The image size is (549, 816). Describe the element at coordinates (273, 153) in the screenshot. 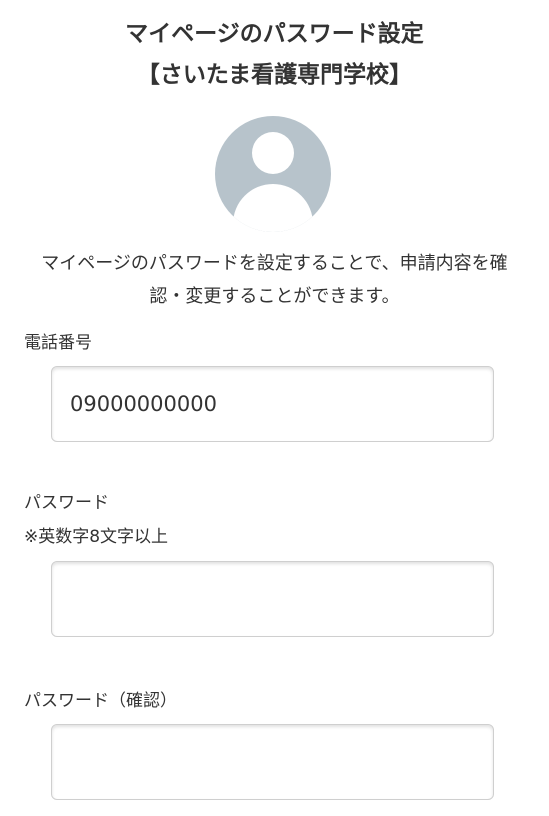

I see `avatar-head-shape` at that location.